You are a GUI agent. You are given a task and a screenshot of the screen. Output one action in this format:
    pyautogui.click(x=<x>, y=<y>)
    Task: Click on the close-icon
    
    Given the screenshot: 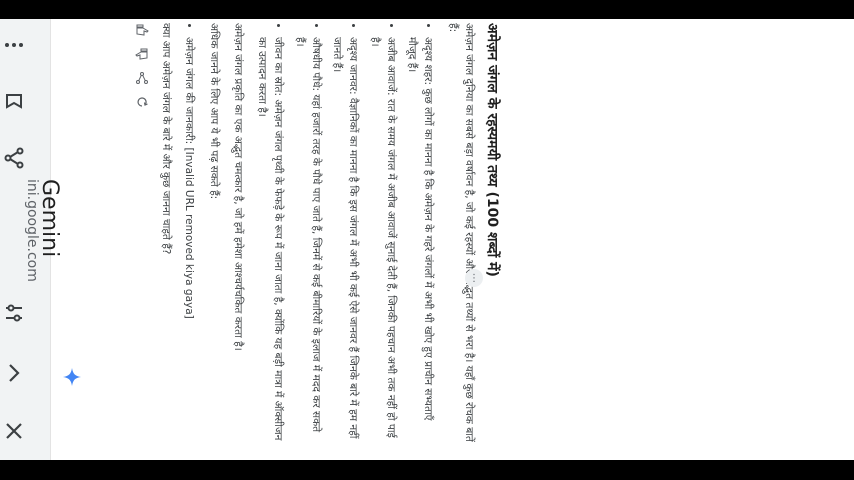 What is the action you would take?
    pyautogui.click(x=14, y=431)
    